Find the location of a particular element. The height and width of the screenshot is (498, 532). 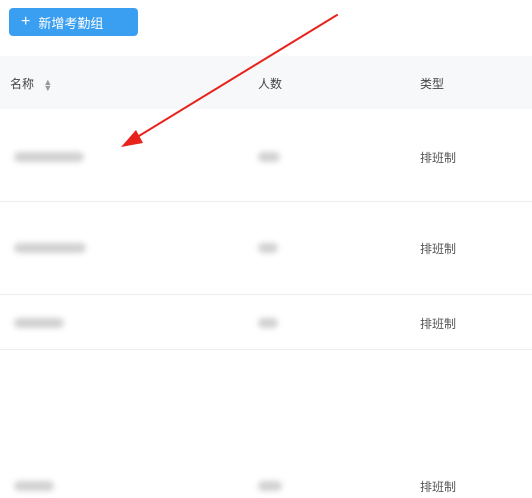

add-attendance-group-button: + 新增考勤组 is located at coordinates (73, 22).